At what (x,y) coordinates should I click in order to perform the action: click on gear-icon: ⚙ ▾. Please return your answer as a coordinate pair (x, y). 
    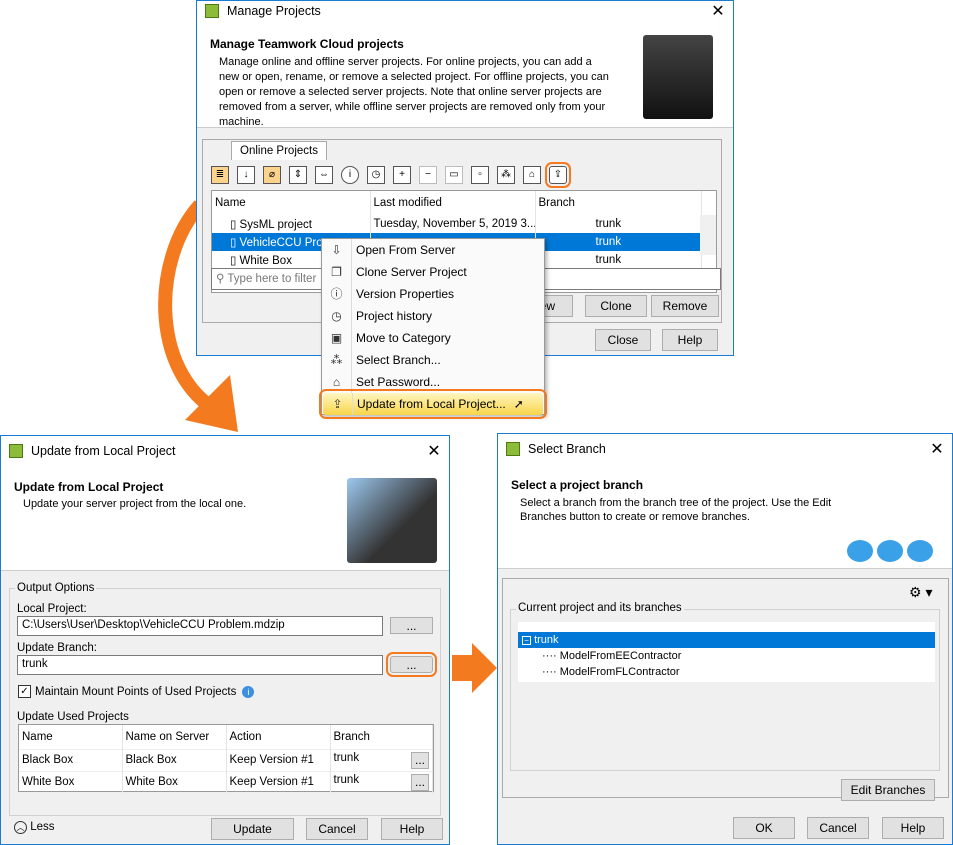
    Looking at the image, I should click on (920, 592).